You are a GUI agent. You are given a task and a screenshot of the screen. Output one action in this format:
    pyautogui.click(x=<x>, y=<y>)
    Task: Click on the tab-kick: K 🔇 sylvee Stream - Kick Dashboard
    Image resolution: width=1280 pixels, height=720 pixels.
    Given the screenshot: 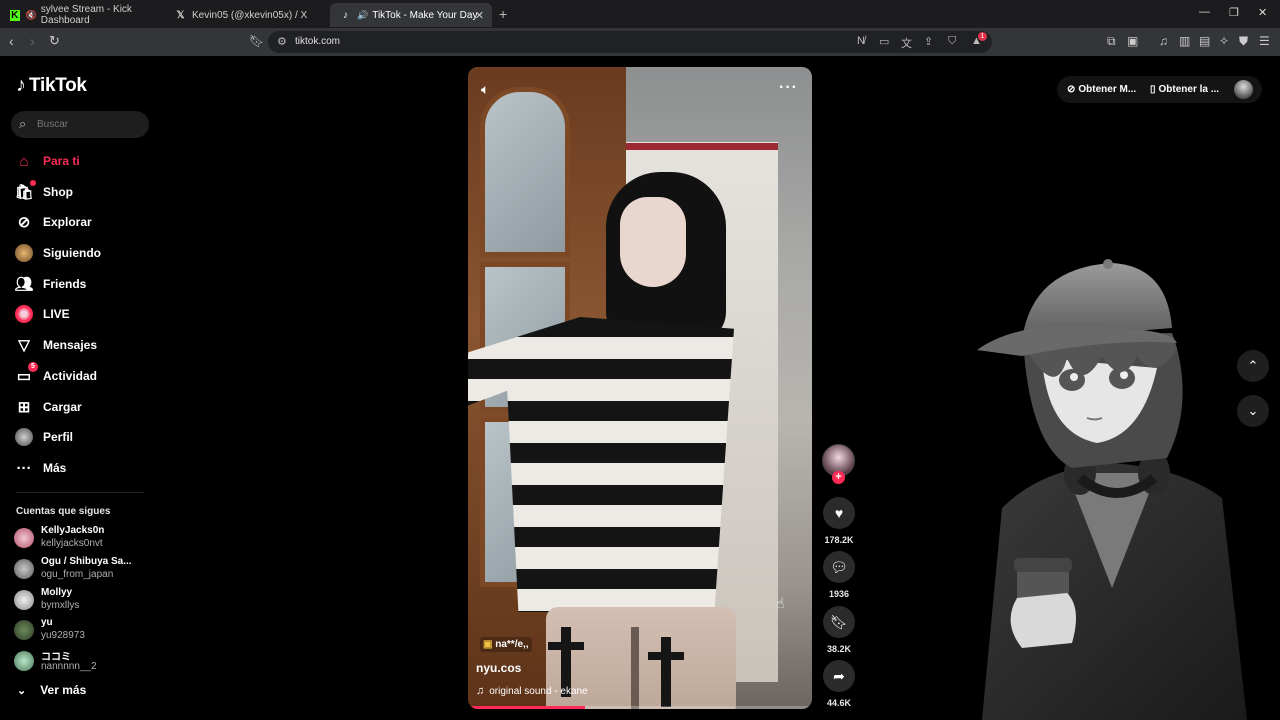 What is the action you would take?
    pyautogui.click(x=82, y=15)
    